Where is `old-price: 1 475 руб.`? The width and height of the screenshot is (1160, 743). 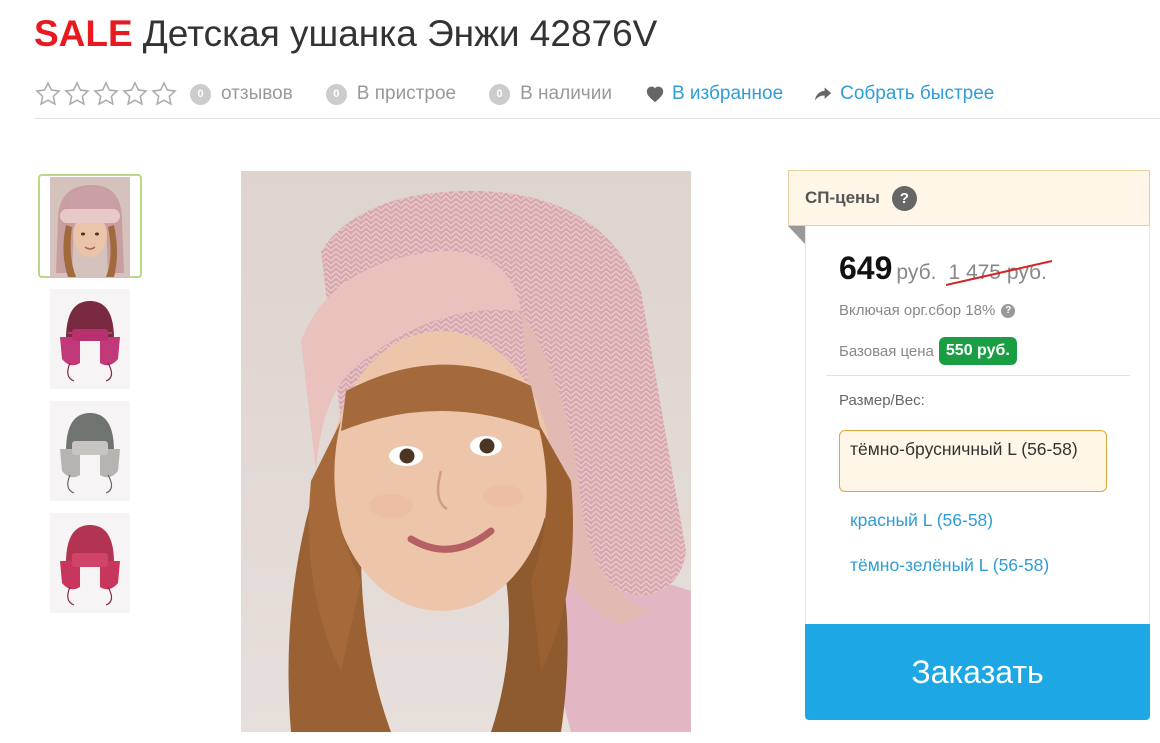
old-price: 1 475 руб. is located at coordinates (999, 273).